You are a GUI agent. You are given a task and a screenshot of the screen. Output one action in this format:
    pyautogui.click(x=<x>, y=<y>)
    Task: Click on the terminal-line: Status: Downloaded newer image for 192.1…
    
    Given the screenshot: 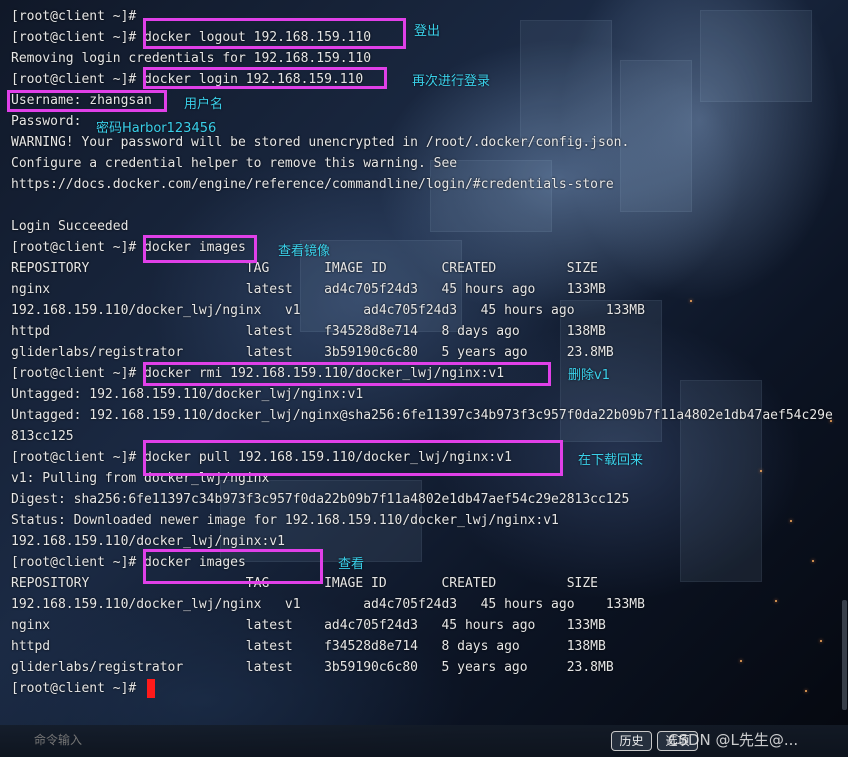 What is the action you would take?
    pyautogui.click(x=285, y=520)
    